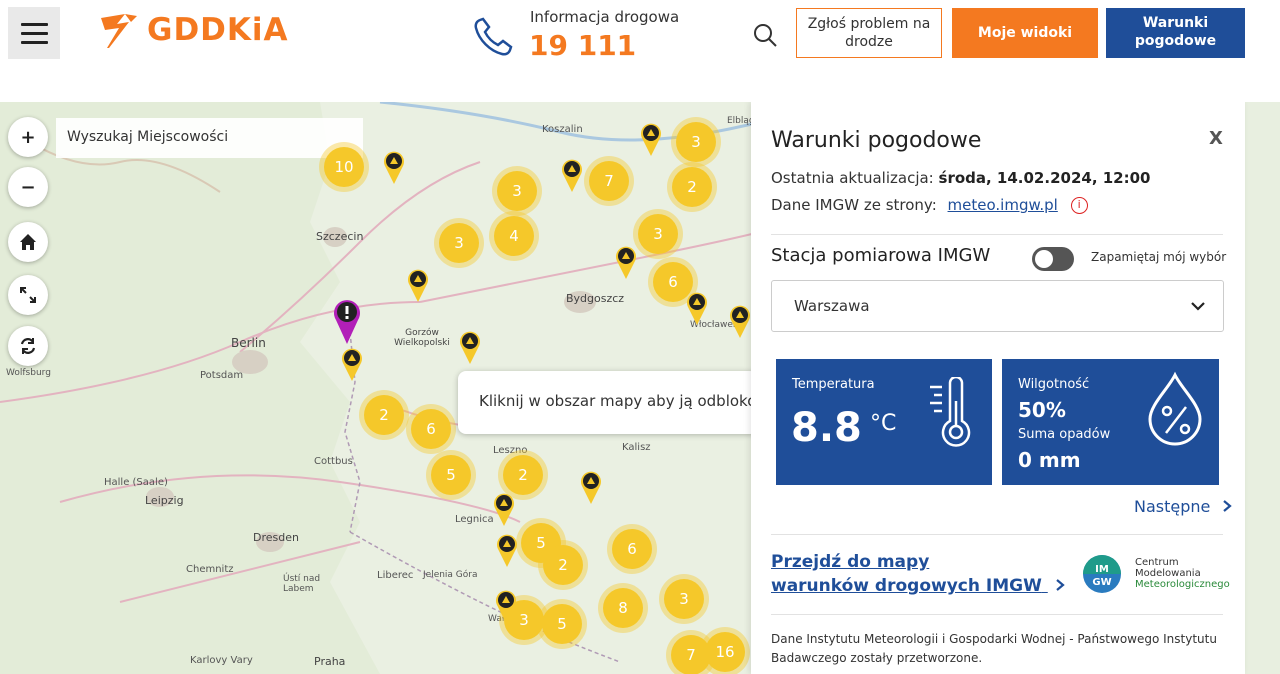  I want to click on zoom-in-button: +, so click(28, 137).